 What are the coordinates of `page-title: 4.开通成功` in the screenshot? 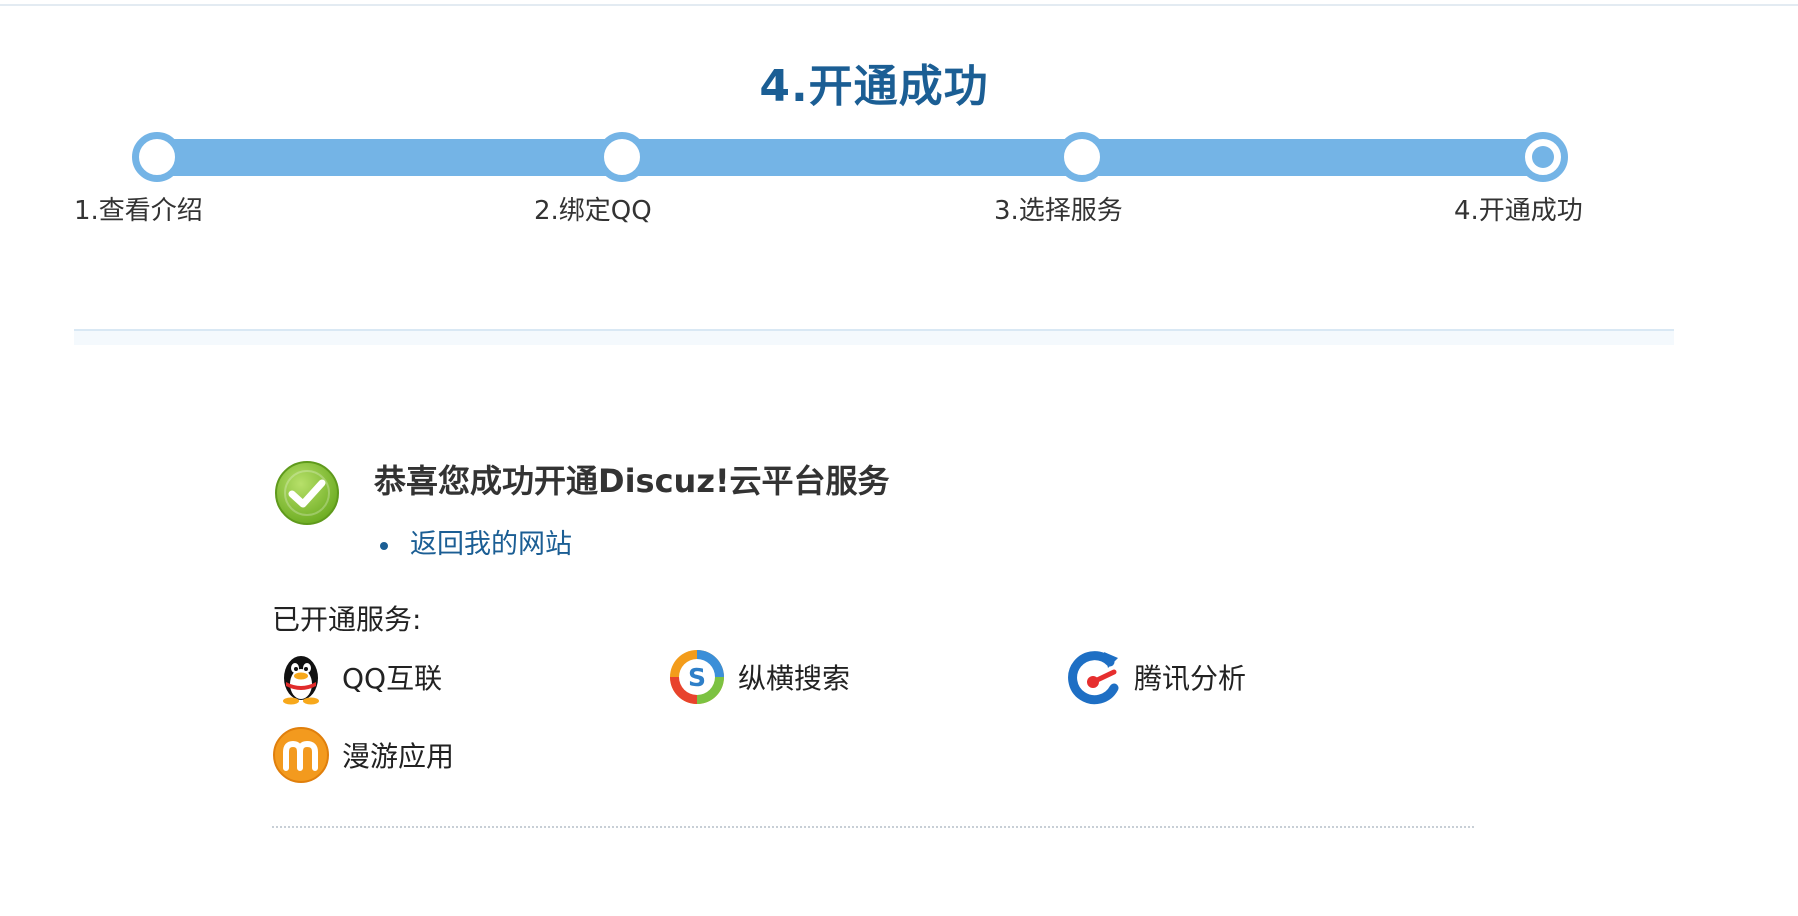 It's located at (874, 86).